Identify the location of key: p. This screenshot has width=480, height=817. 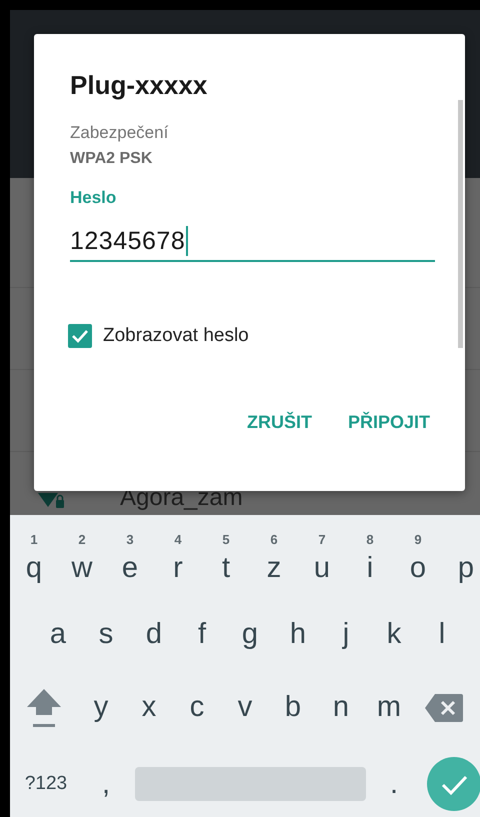
(461, 562).